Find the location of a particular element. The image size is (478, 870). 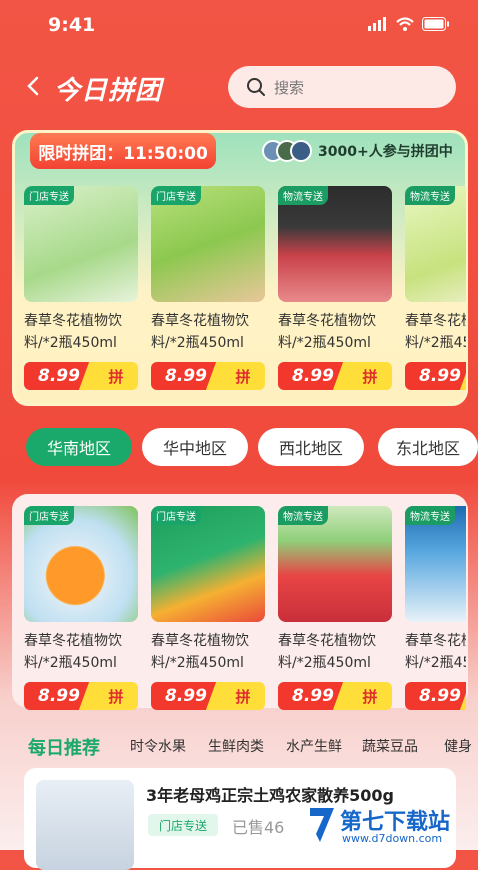

recommend-tag: 门店专送 is located at coordinates (183, 825).